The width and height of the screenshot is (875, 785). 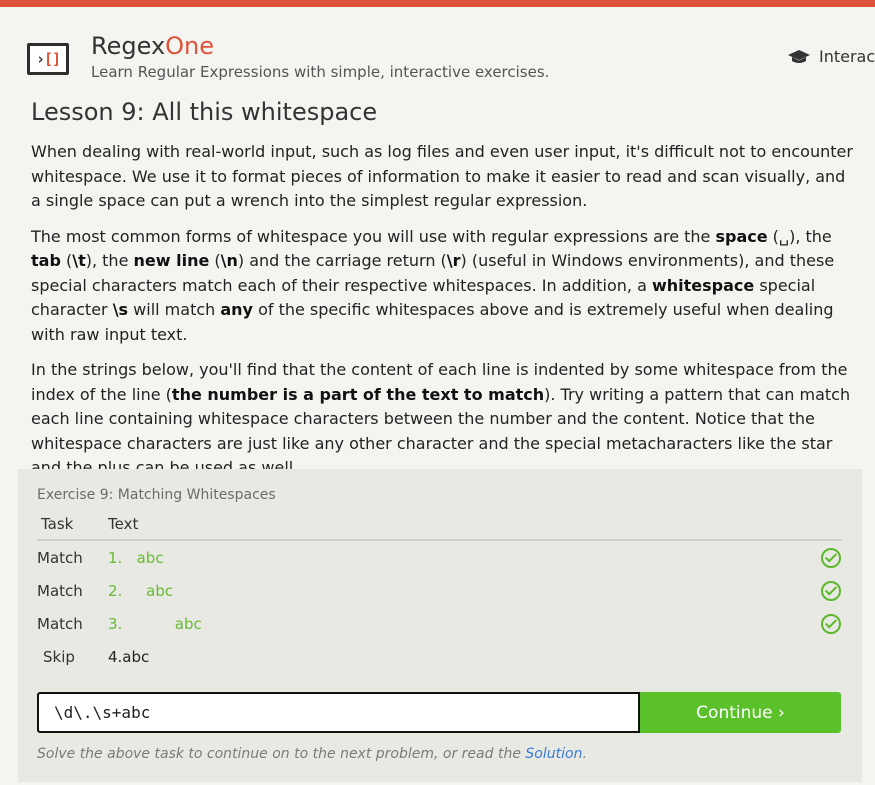 What do you see at coordinates (129, 656) in the screenshot?
I see `task-text: 4.abc` at bounding box center [129, 656].